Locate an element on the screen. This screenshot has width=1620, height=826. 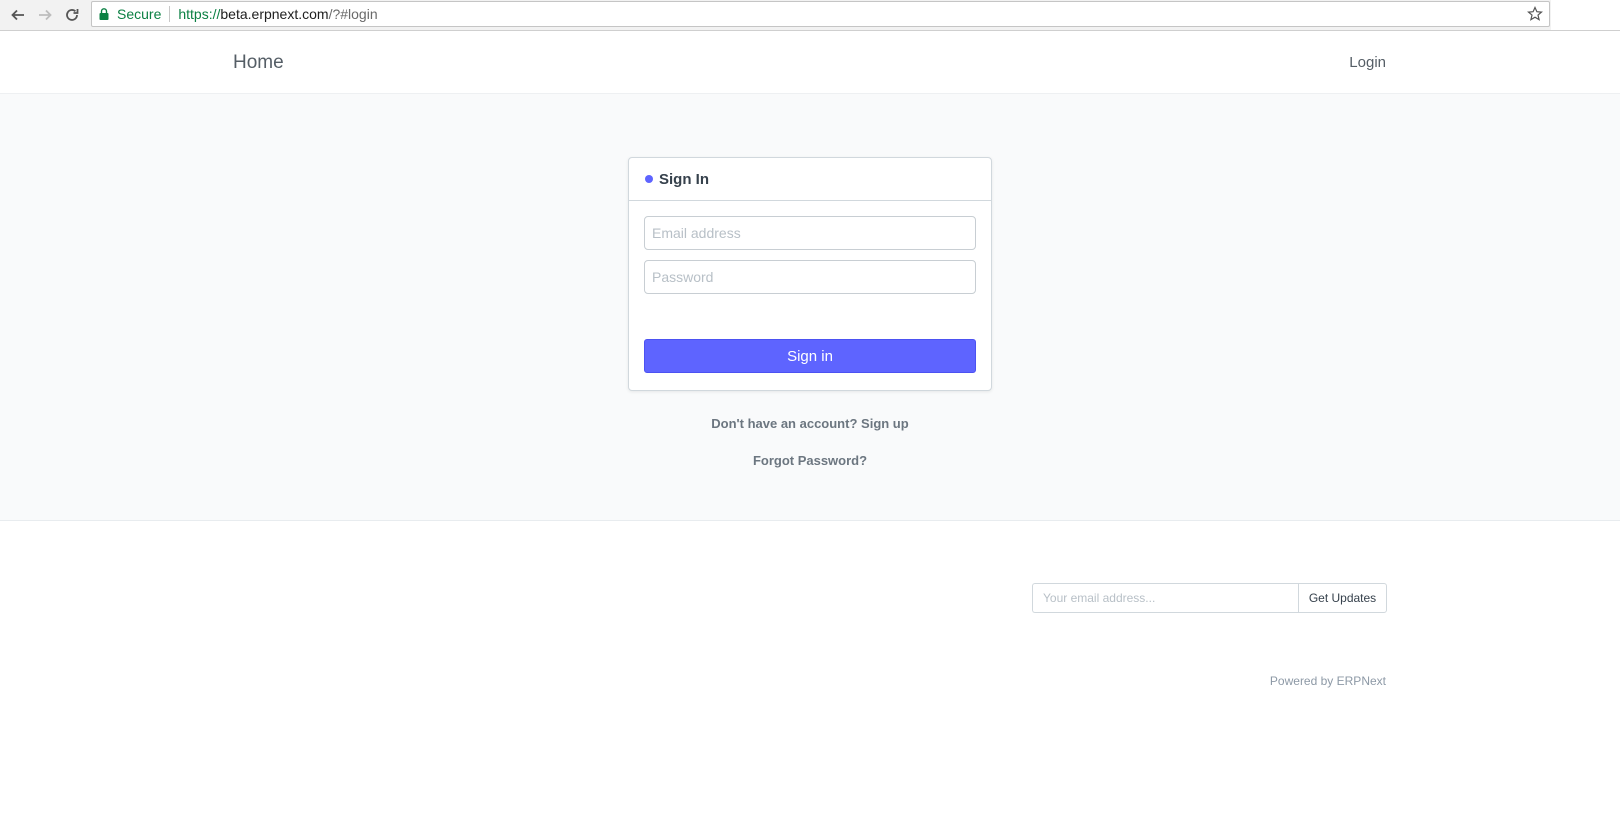
login-card: Sign In Sign in is located at coordinates (810, 274).